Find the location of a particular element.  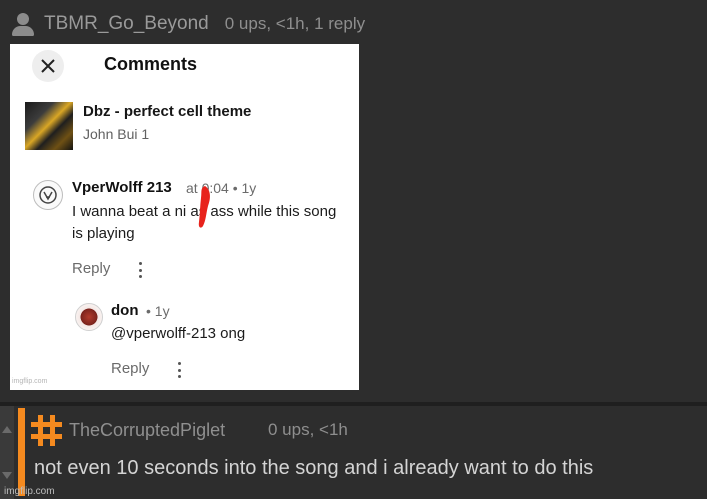

comment-reply-button: Reply is located at coordinates (91, 268).